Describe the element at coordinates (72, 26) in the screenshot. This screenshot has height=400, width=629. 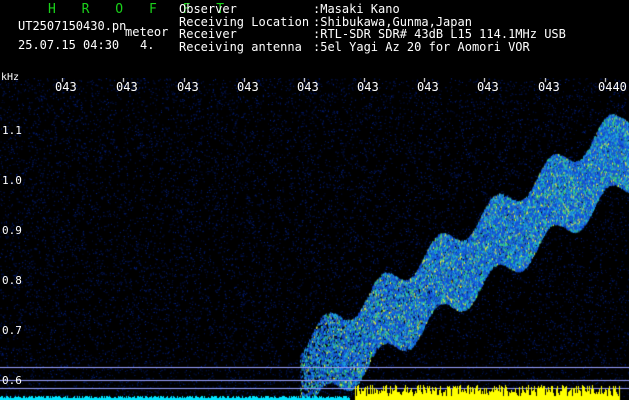
I see `file-name: UT2507150430.pn` at that location.